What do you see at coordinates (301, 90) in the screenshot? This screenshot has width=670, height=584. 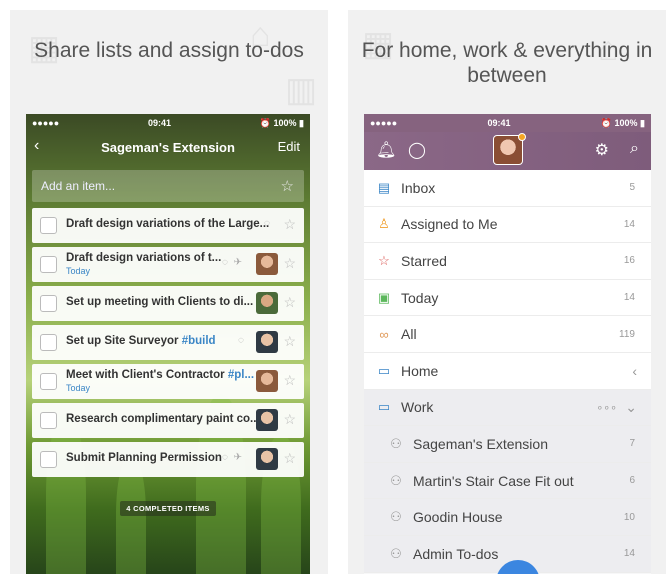 I see `trash-doodle-icon: ▥` at bounding box center [301, 90].